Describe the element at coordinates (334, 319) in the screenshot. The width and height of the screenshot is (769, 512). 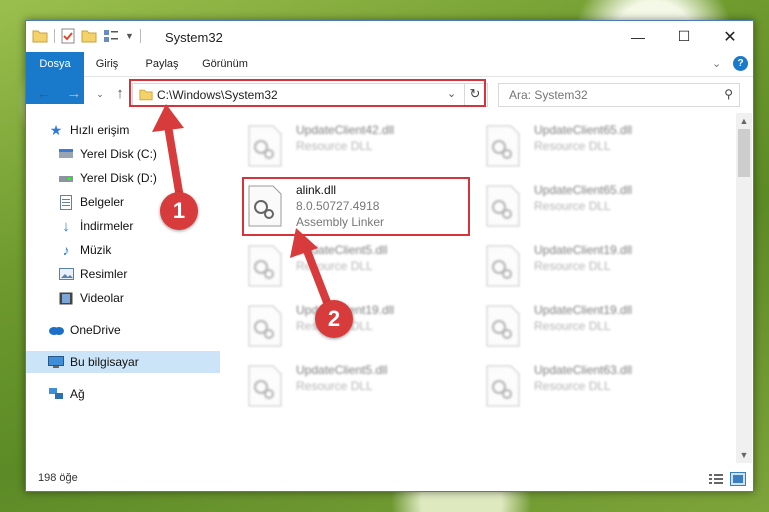
I see `step-badge-2: 2` at that location.